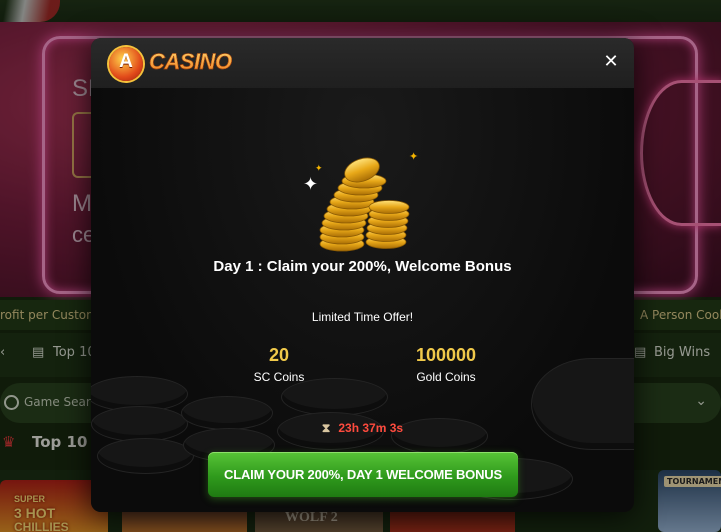 The height and width of the screenshot is (532, 721). What do you see at coordinates (279, 355) in the screenshot?
I see `sc-coins-value: 20` at bounding box center [279, 355].